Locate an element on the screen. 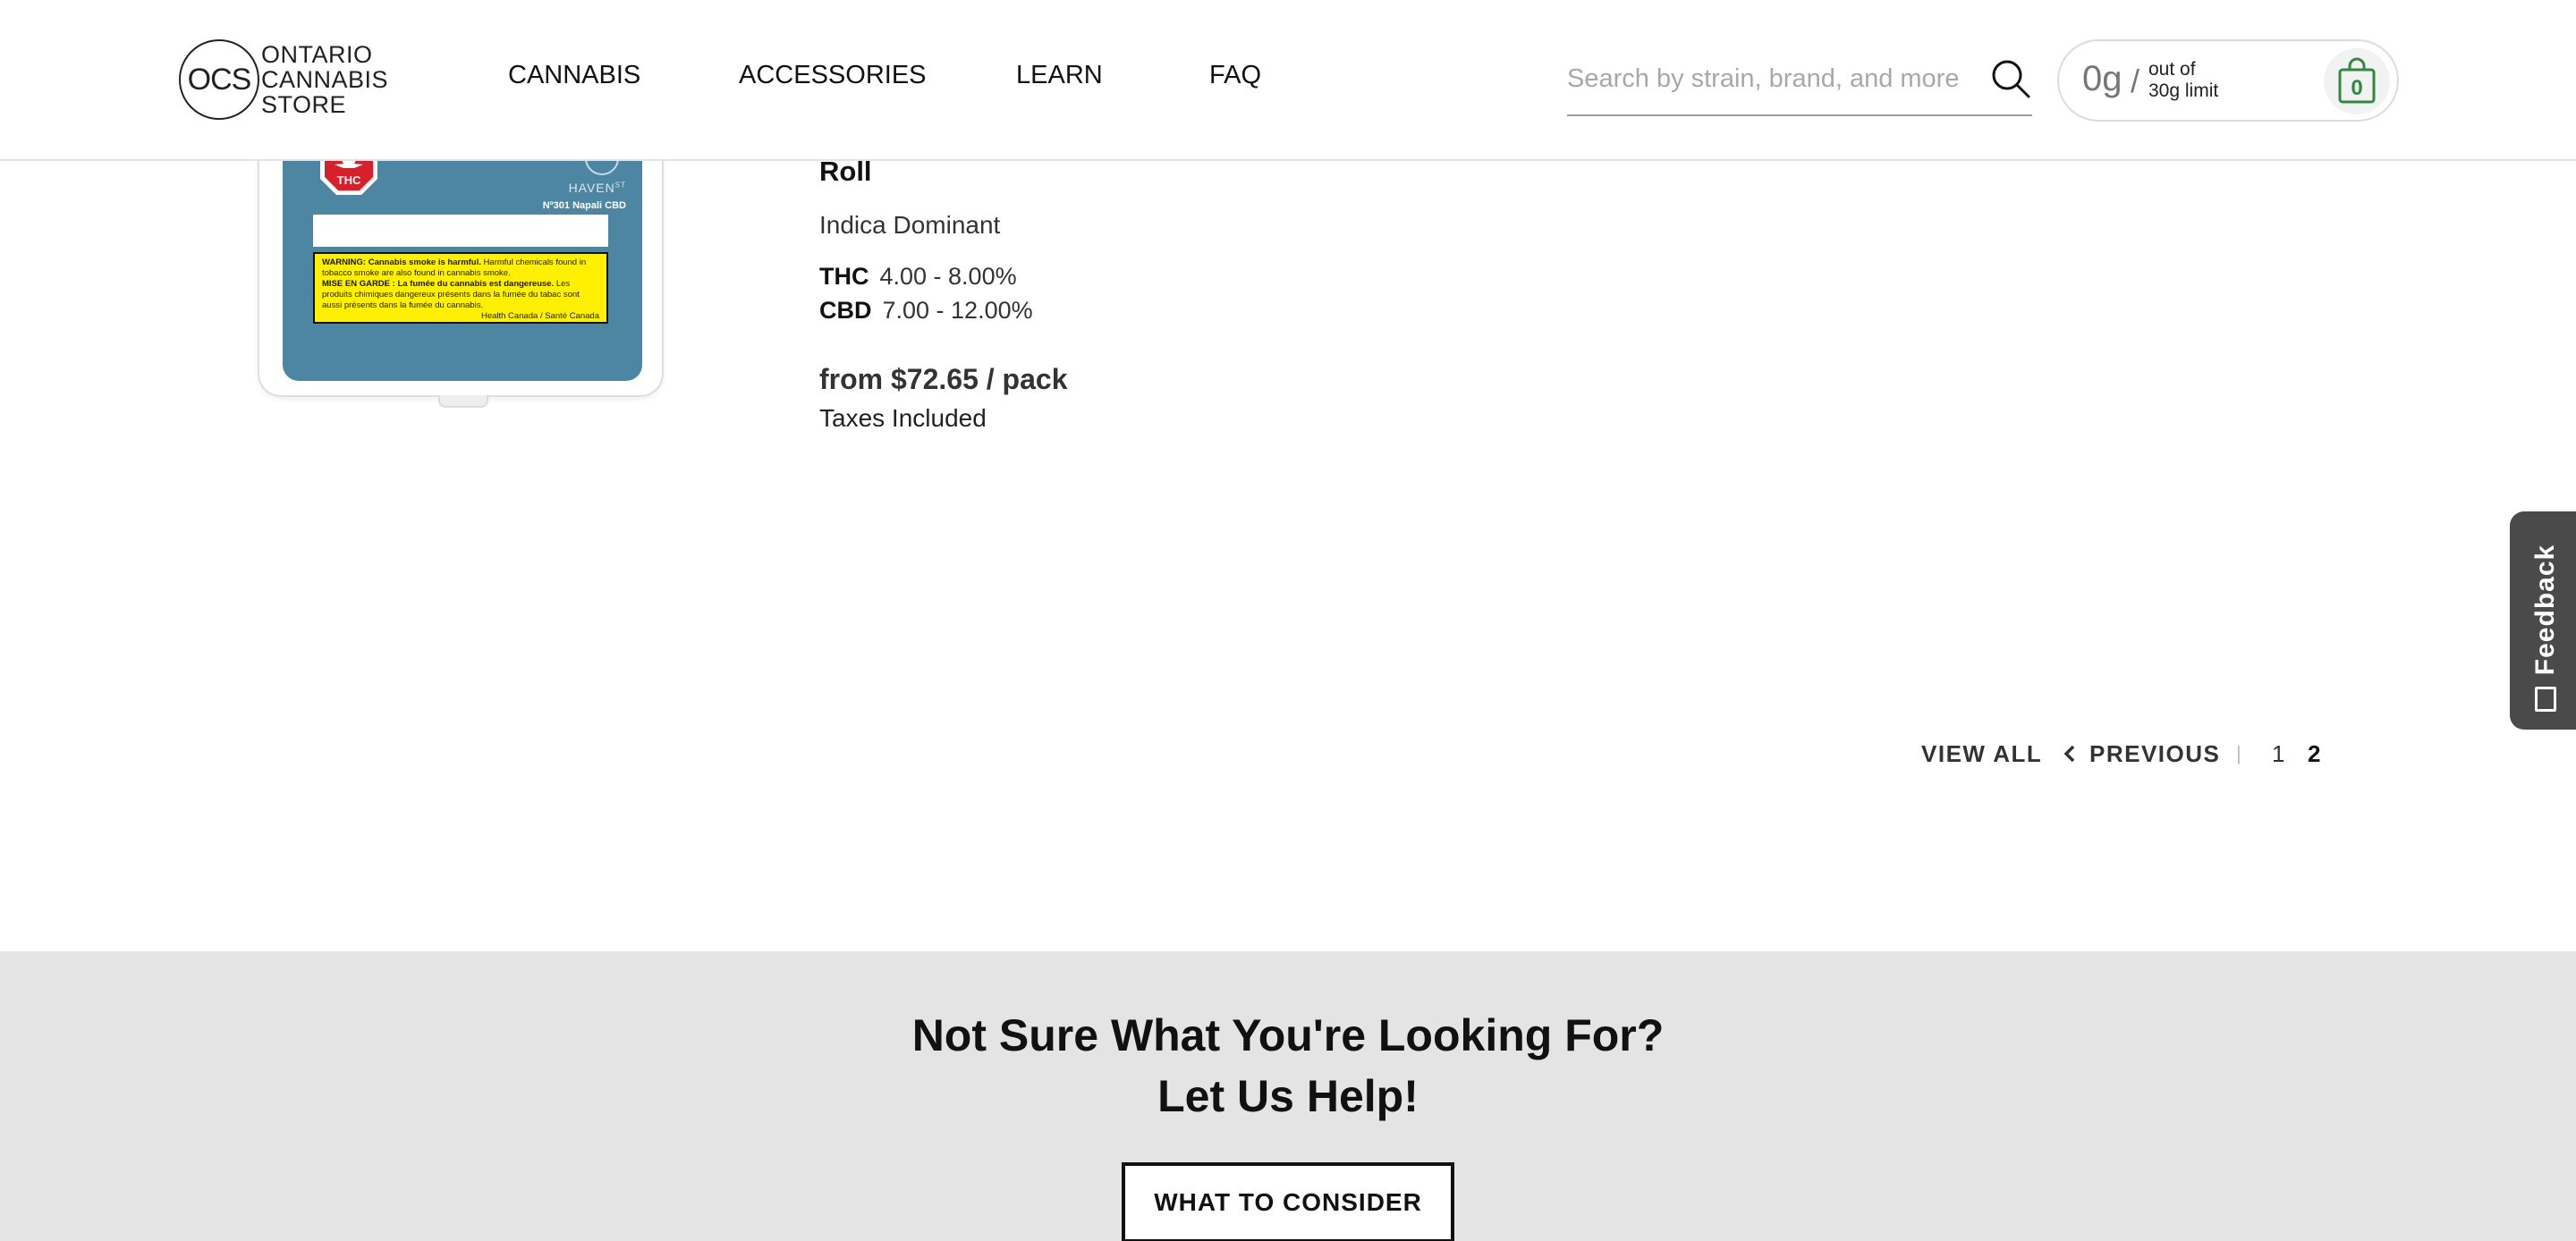 The width and height of the screenshot is (2576, 1241). cart-limit-line-2: 30g limit is located at coordinates (2183, 90).